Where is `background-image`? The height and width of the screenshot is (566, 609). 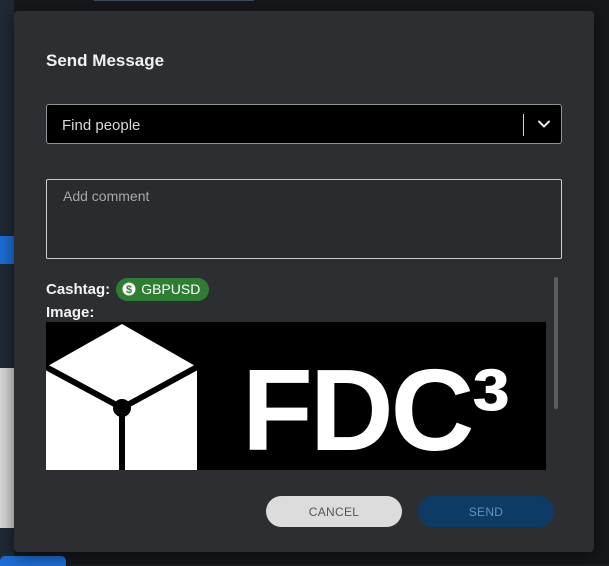 background-image is located at coordinates (7, 448).